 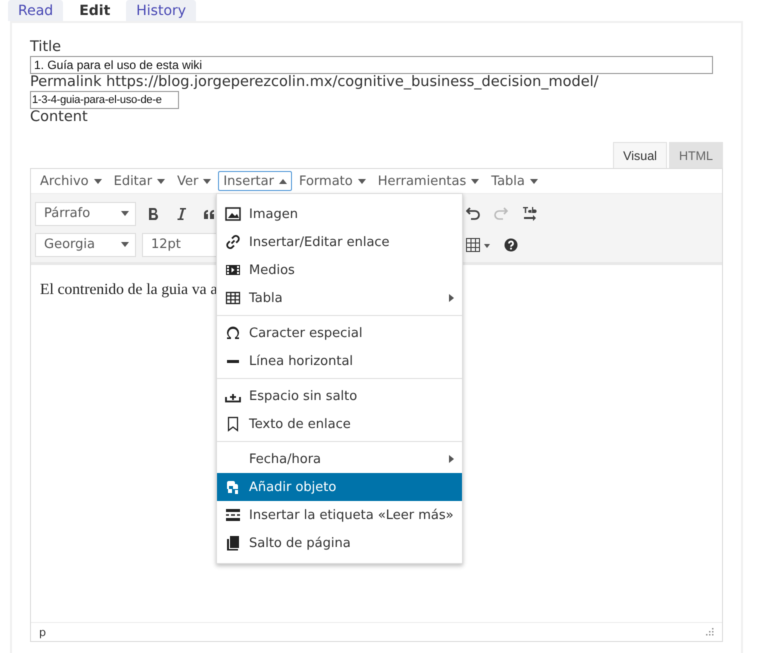 I want to click on menu-option: Tabla, so click(x=339, y=298).